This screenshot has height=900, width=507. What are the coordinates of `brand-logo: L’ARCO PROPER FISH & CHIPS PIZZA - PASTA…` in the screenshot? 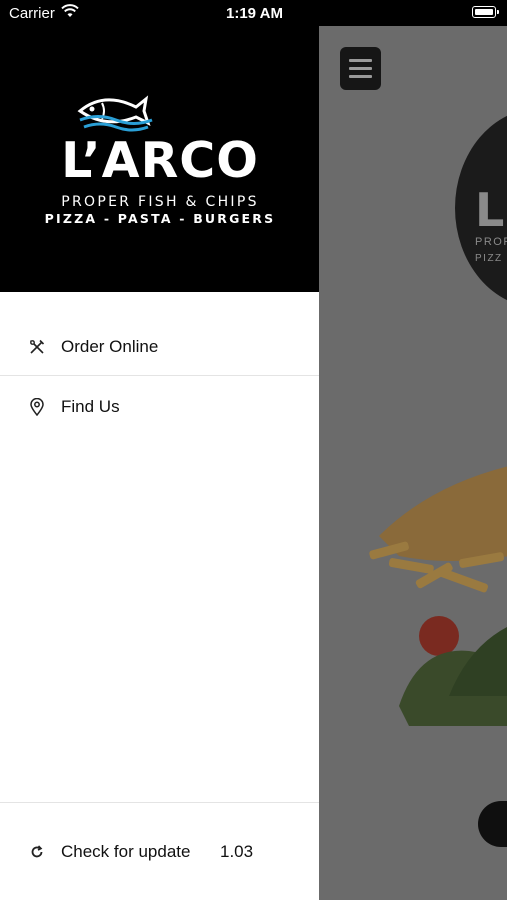 It's located at (160, 163).